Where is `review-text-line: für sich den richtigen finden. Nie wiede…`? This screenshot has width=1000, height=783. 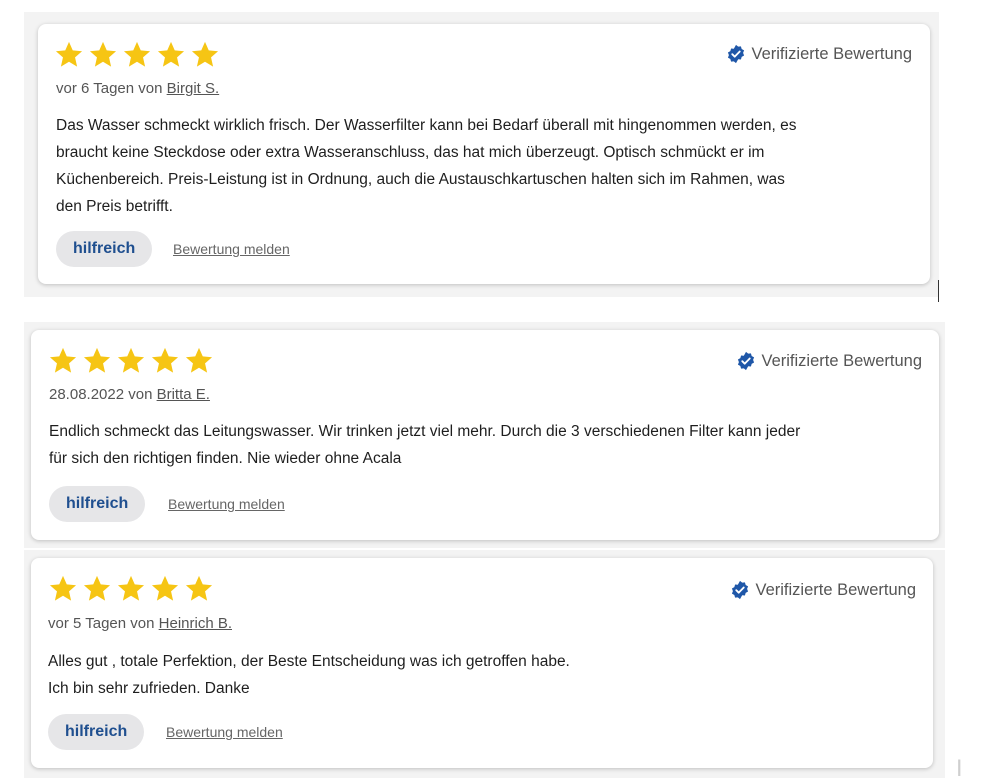 review-text-line: für sich den richtigen finden. Nie wiede… is located at coordinates (225, 458).